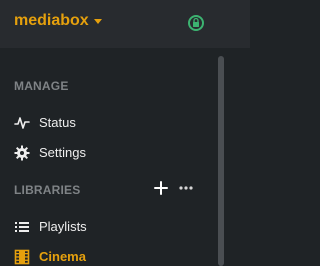 Image resolution: width=320 pixels, height=266 pixels. I want to click on server-name-label: mediabox, so click(51, 20).